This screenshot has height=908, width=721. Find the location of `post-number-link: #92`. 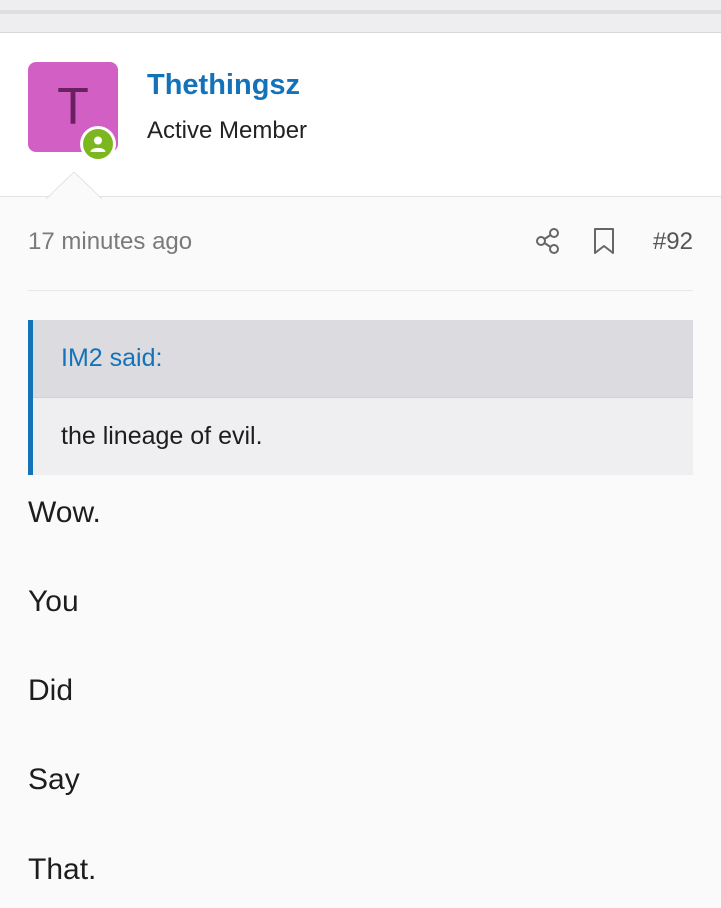

post-number-link: #92 is located at coordinates (673, 242).